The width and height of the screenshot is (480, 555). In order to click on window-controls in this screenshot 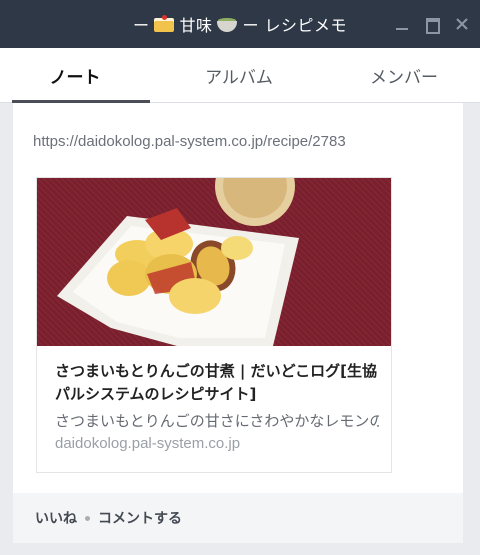, I will do `click(432, 24)`.